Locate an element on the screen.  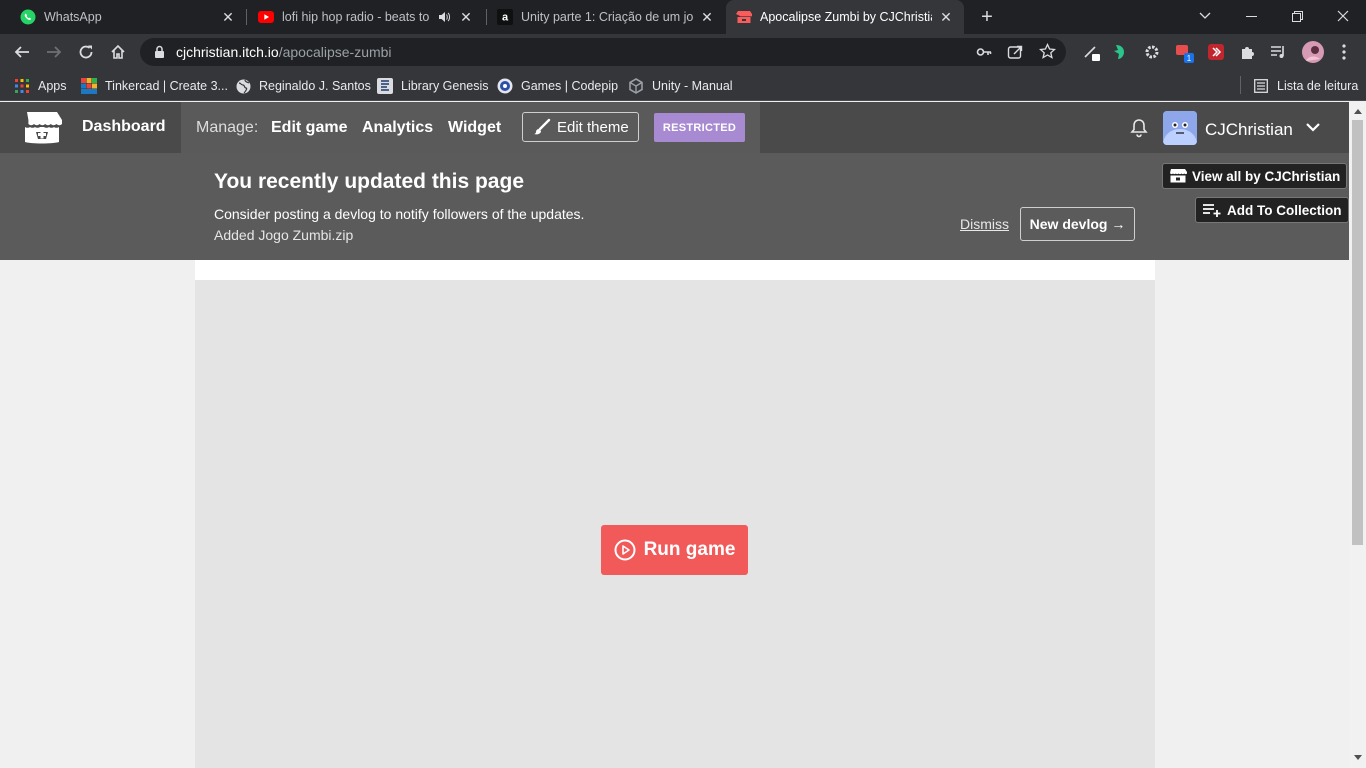
itch-logo-icon is located at coordinates (42, 128).